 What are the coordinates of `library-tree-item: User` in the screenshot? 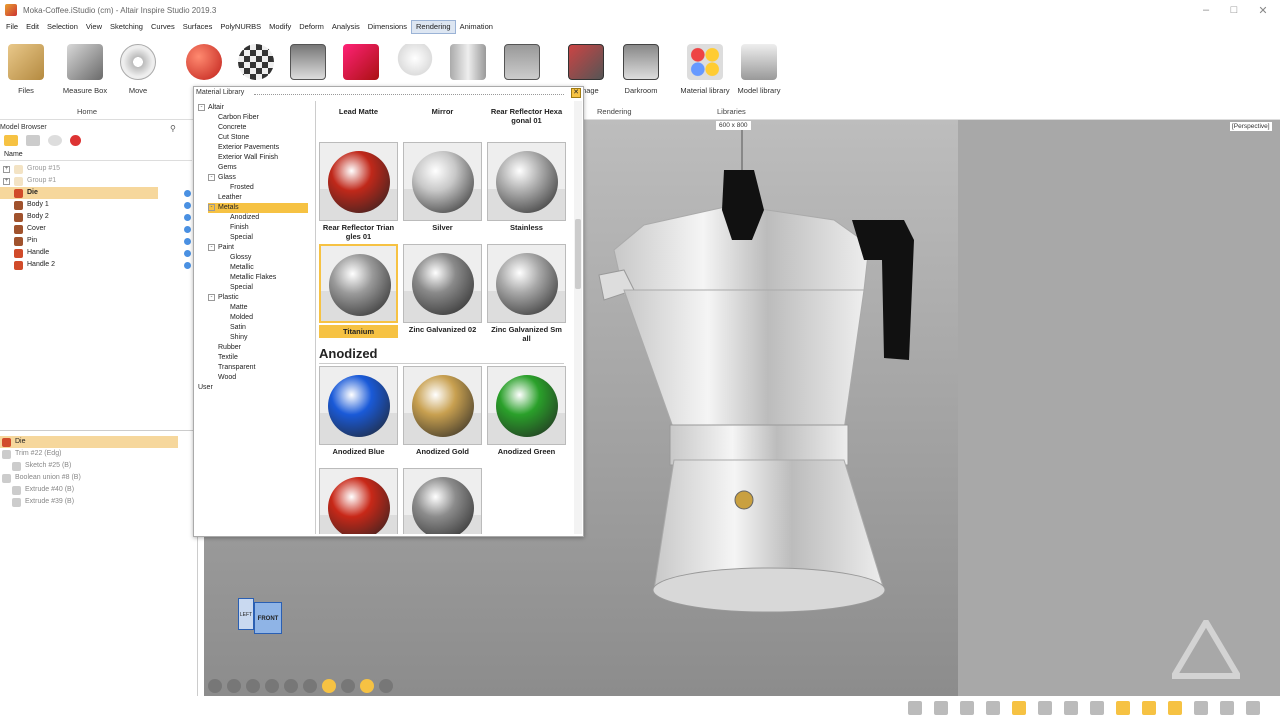 It's located at (205, 388).